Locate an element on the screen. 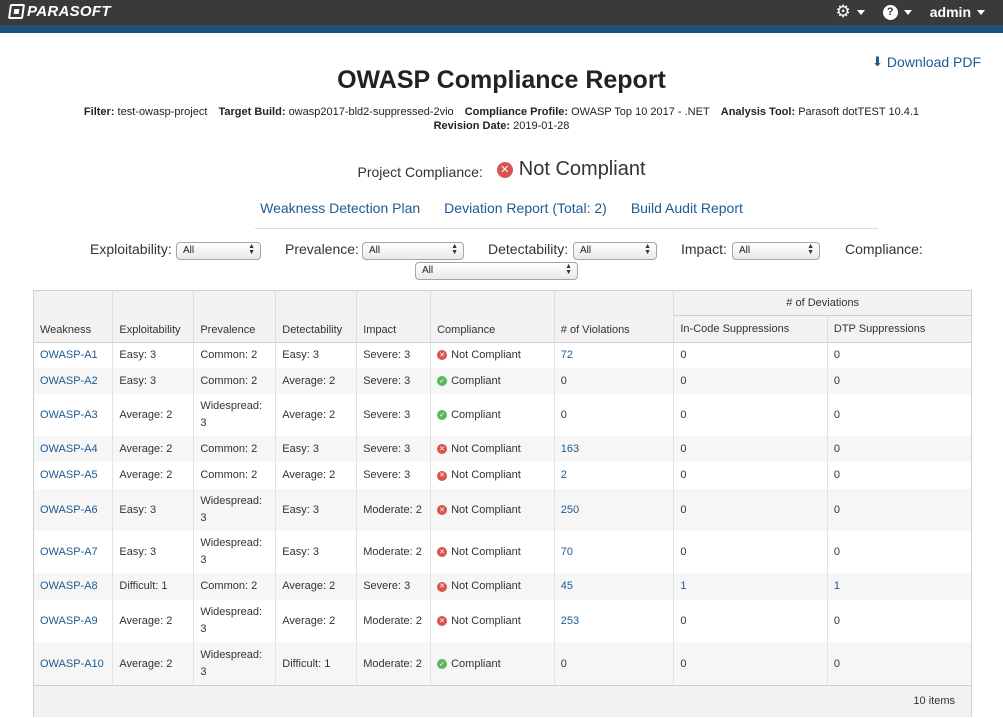 The height and width of the screenshot is (718, 1003). weakness-link: OWASP-A7 is located at coordinates (74, 552).